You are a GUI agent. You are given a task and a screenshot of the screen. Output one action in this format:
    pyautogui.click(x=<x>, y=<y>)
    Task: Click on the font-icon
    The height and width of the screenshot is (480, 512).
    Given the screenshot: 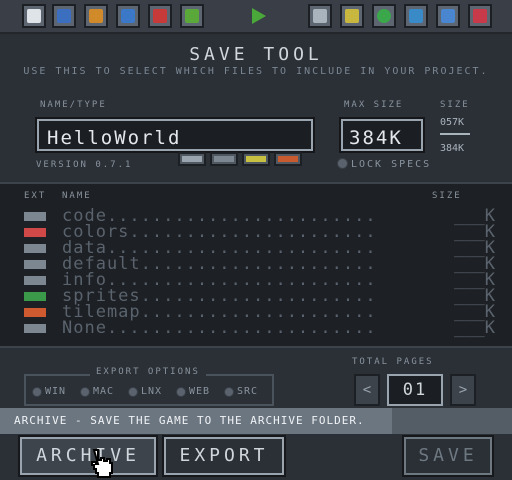 What is the action you would take?
    pyautogui.click(x=35, y=264)
    